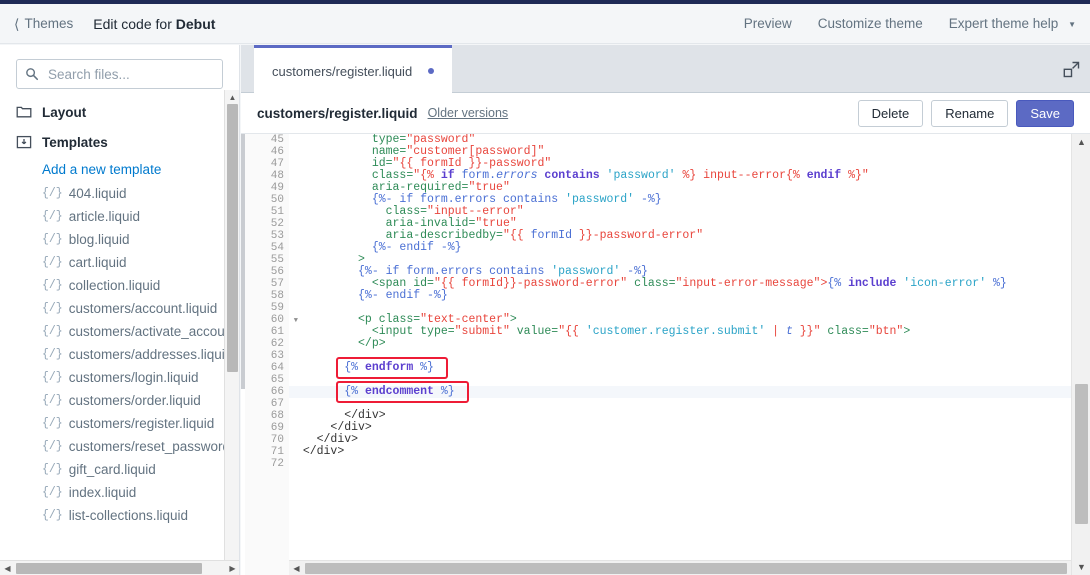 Image resolution: width=1090 pixels, height=575 pixels. What do you see at coordinates (99, 239) in the screenshot?
I see `sidebar-file-label: blog.liquid` at bounding box center [99, 239].